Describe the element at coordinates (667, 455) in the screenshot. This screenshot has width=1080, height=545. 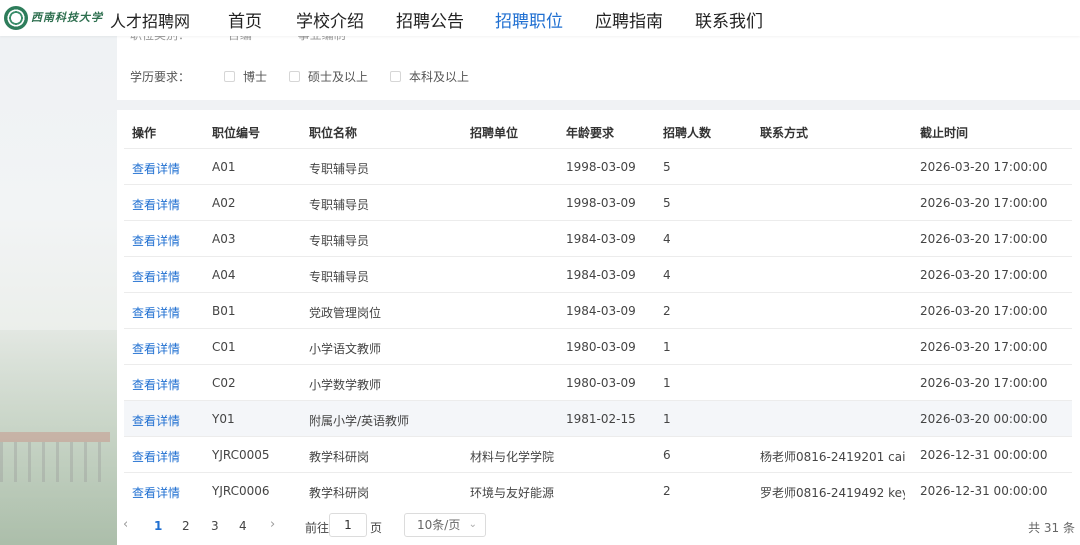
I see `cell-headcount: 6` at that location.